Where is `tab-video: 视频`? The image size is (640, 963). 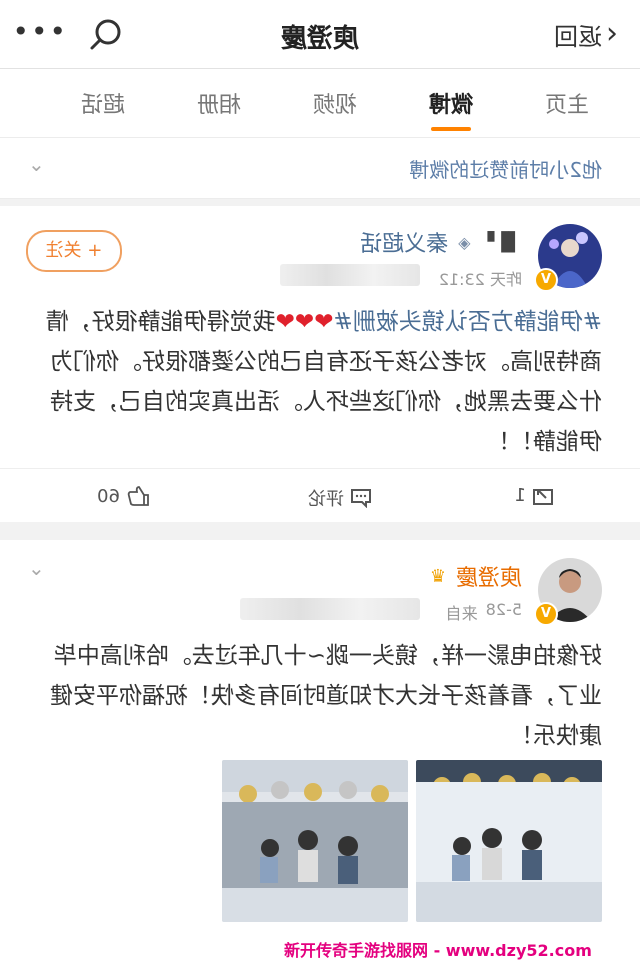
tab-video: 视频 is located at coordinates (335, 103).